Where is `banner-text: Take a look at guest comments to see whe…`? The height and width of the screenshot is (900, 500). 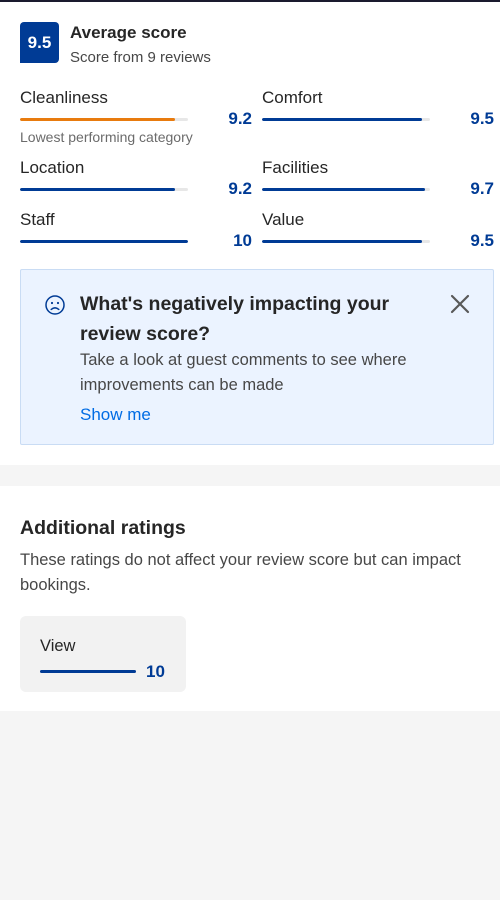
banner-text: Take a look at guest comments to see whe… is located at coordinates (243, 372).